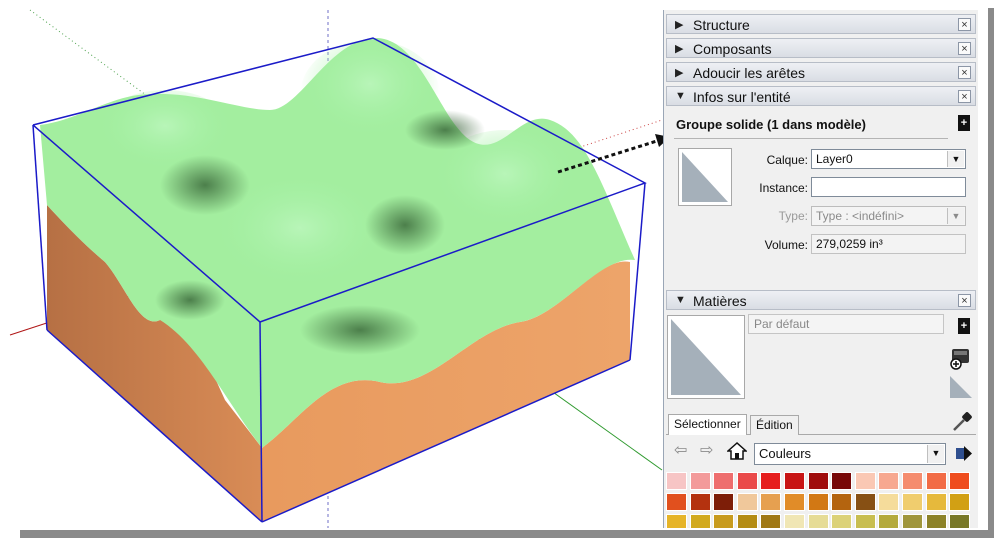 The width and height of the screenshot is (1004, 552). What do you see at coordinates (737, 451) in the screenshot?
I see `home-icon` at bounding box center [737, 451].